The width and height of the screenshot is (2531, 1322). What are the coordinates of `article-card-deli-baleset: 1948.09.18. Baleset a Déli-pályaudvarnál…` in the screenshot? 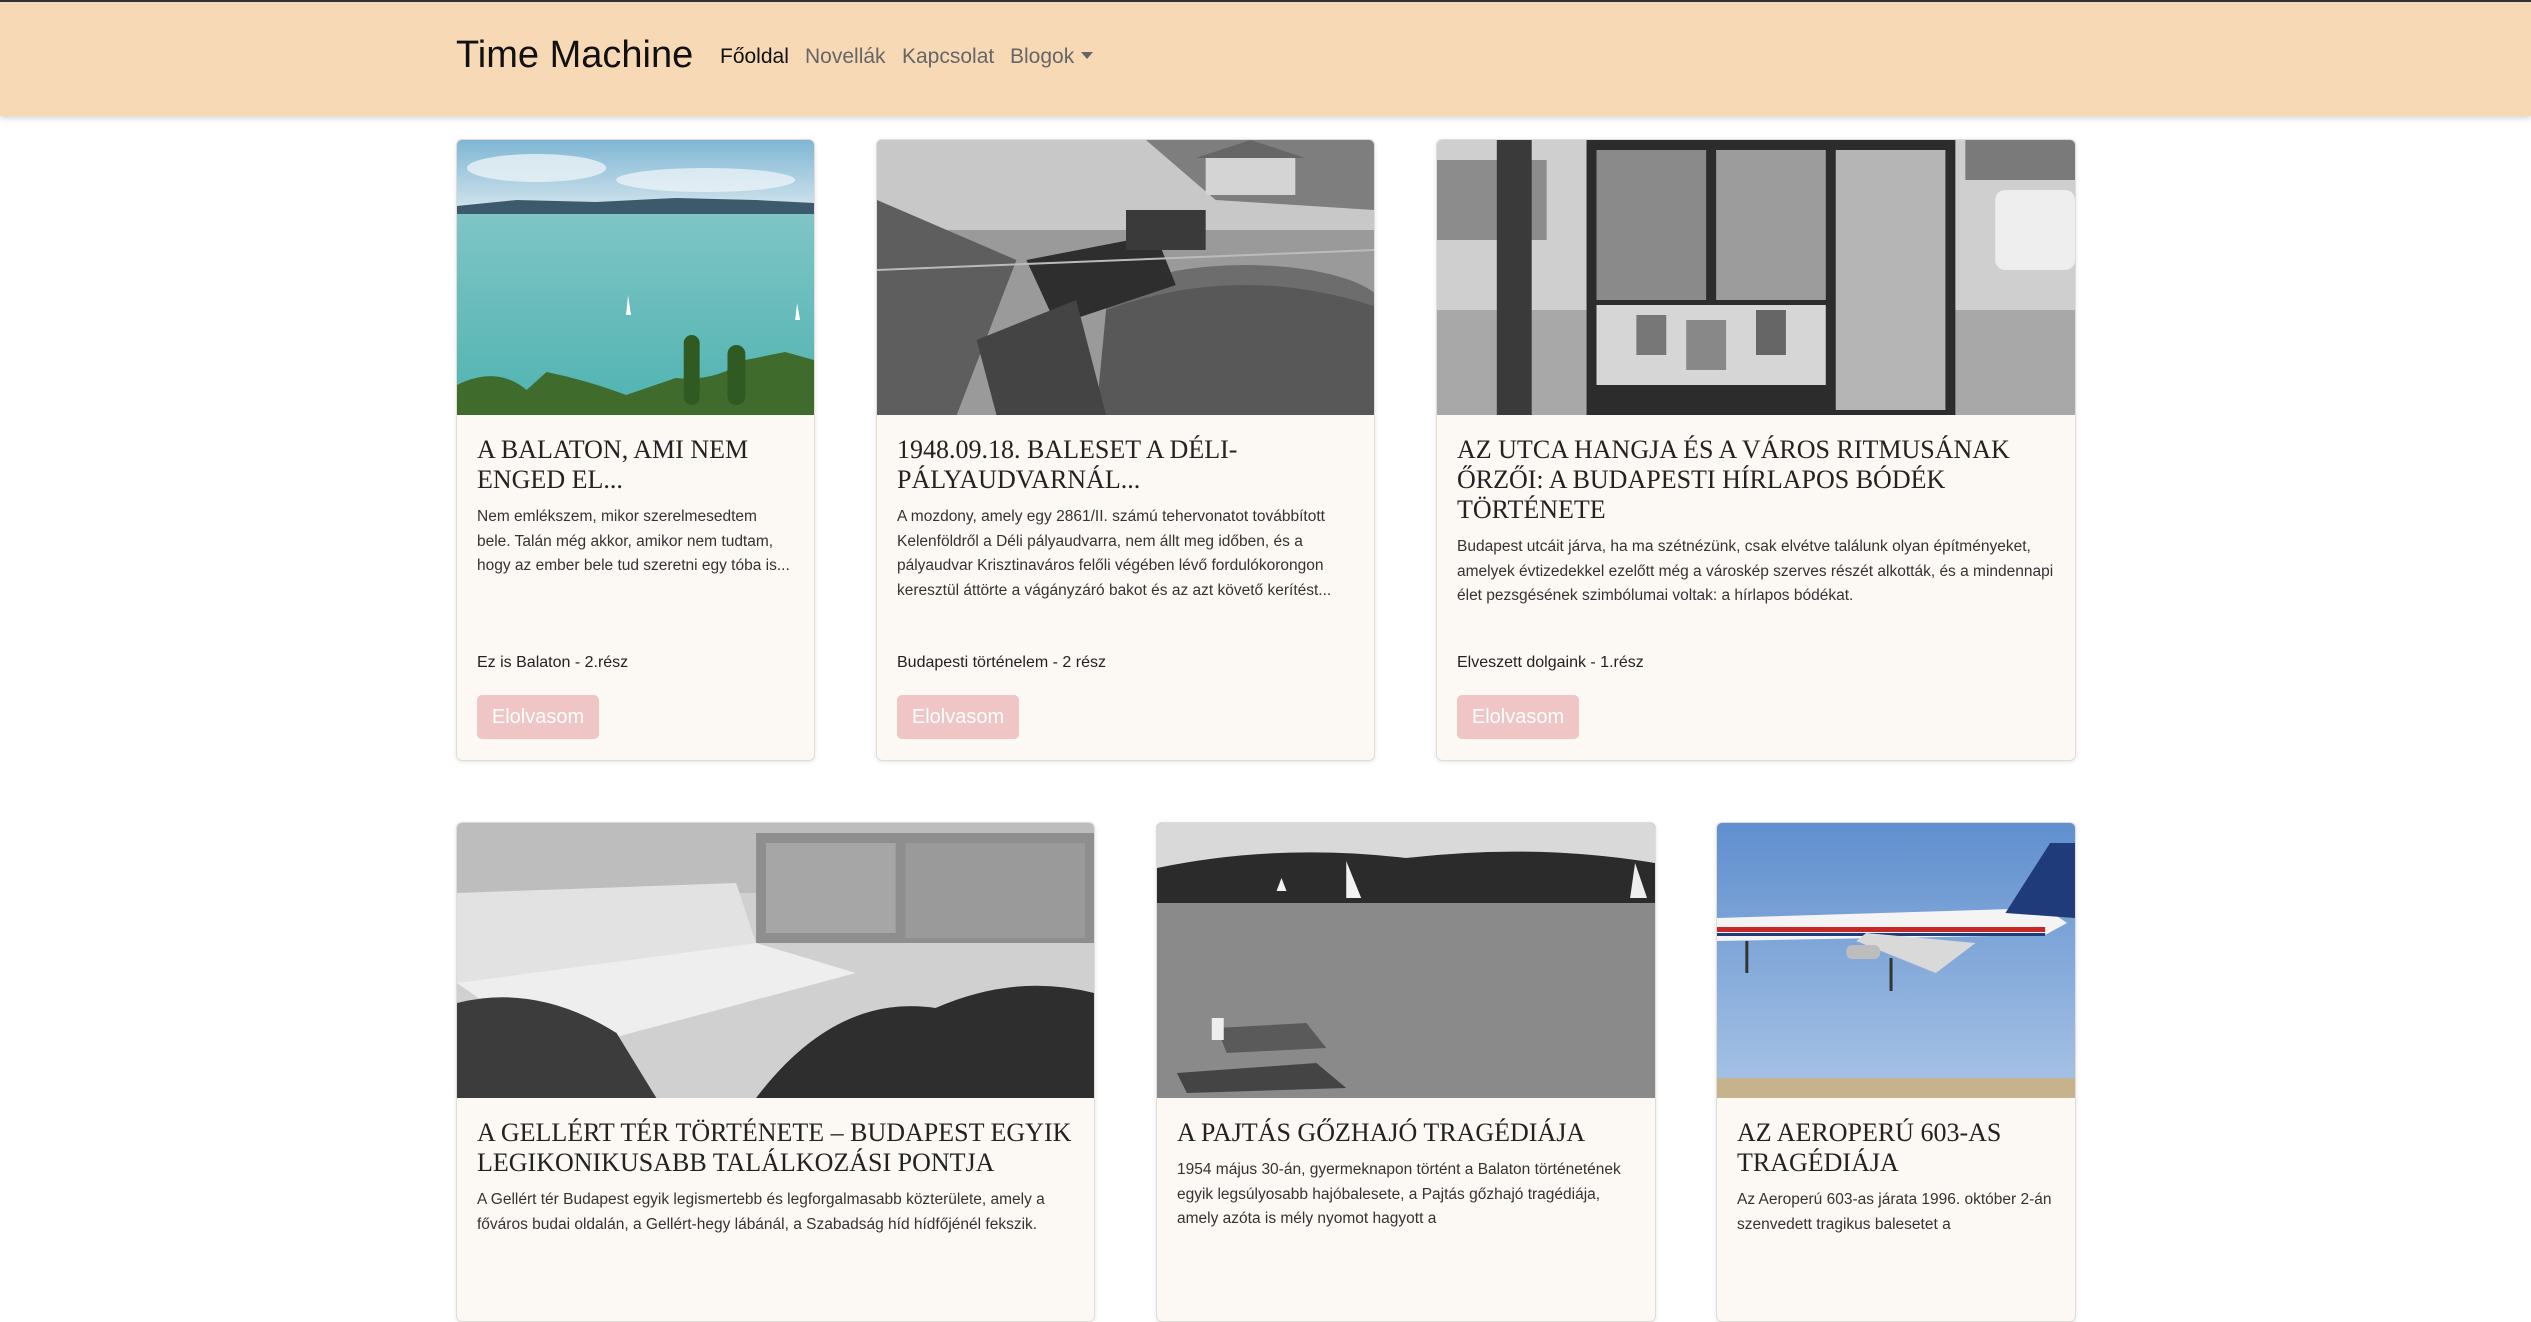 It's located at (1125, 450).